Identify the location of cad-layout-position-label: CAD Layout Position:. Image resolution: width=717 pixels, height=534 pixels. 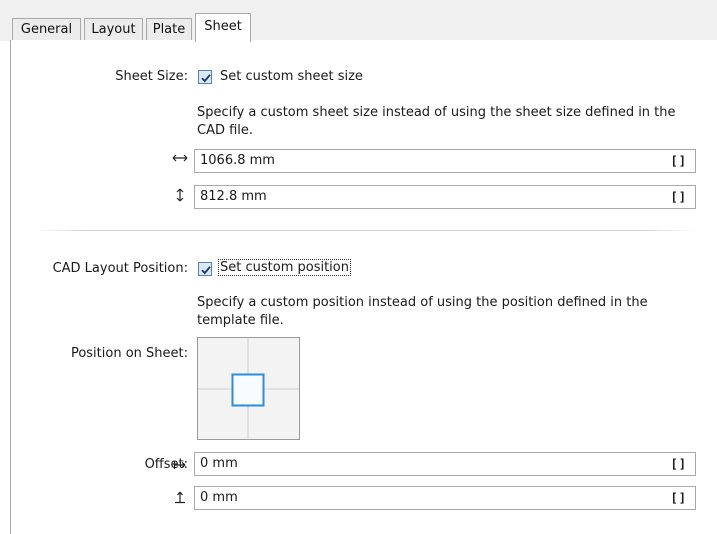
(120, 268).